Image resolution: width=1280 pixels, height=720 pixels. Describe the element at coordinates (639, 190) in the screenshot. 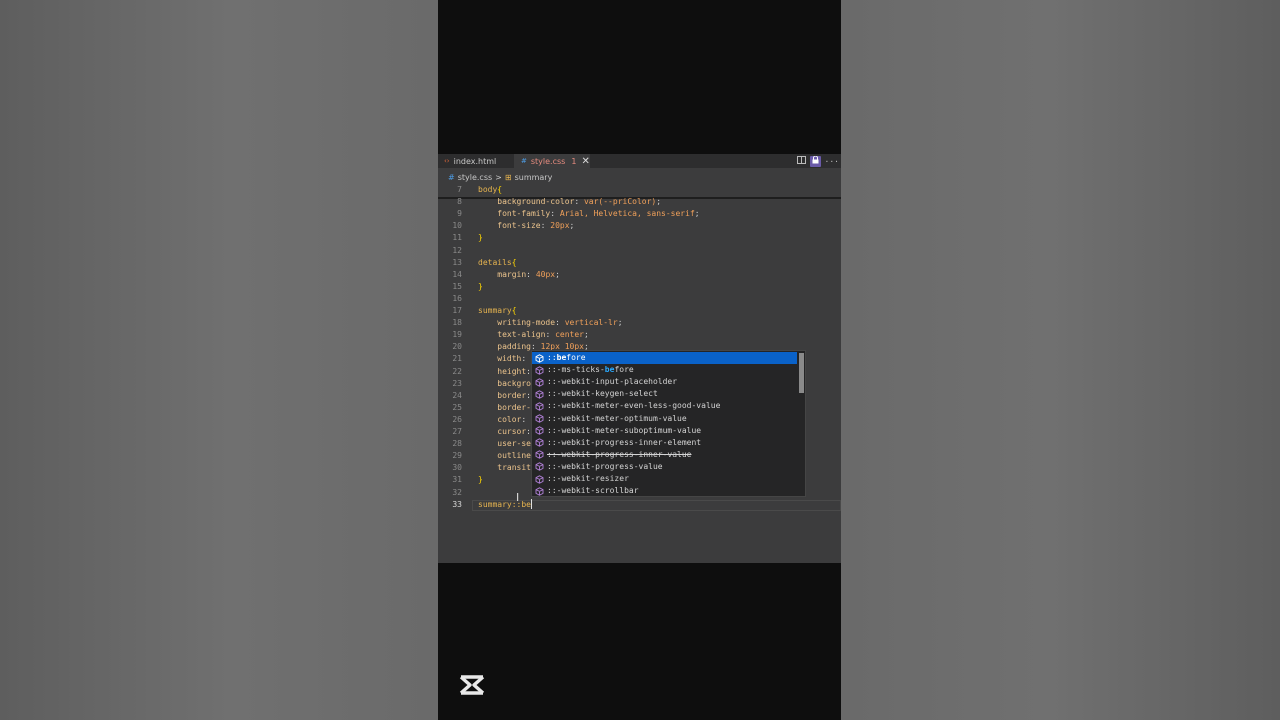

I see `code-line: 7 body{` at that location.